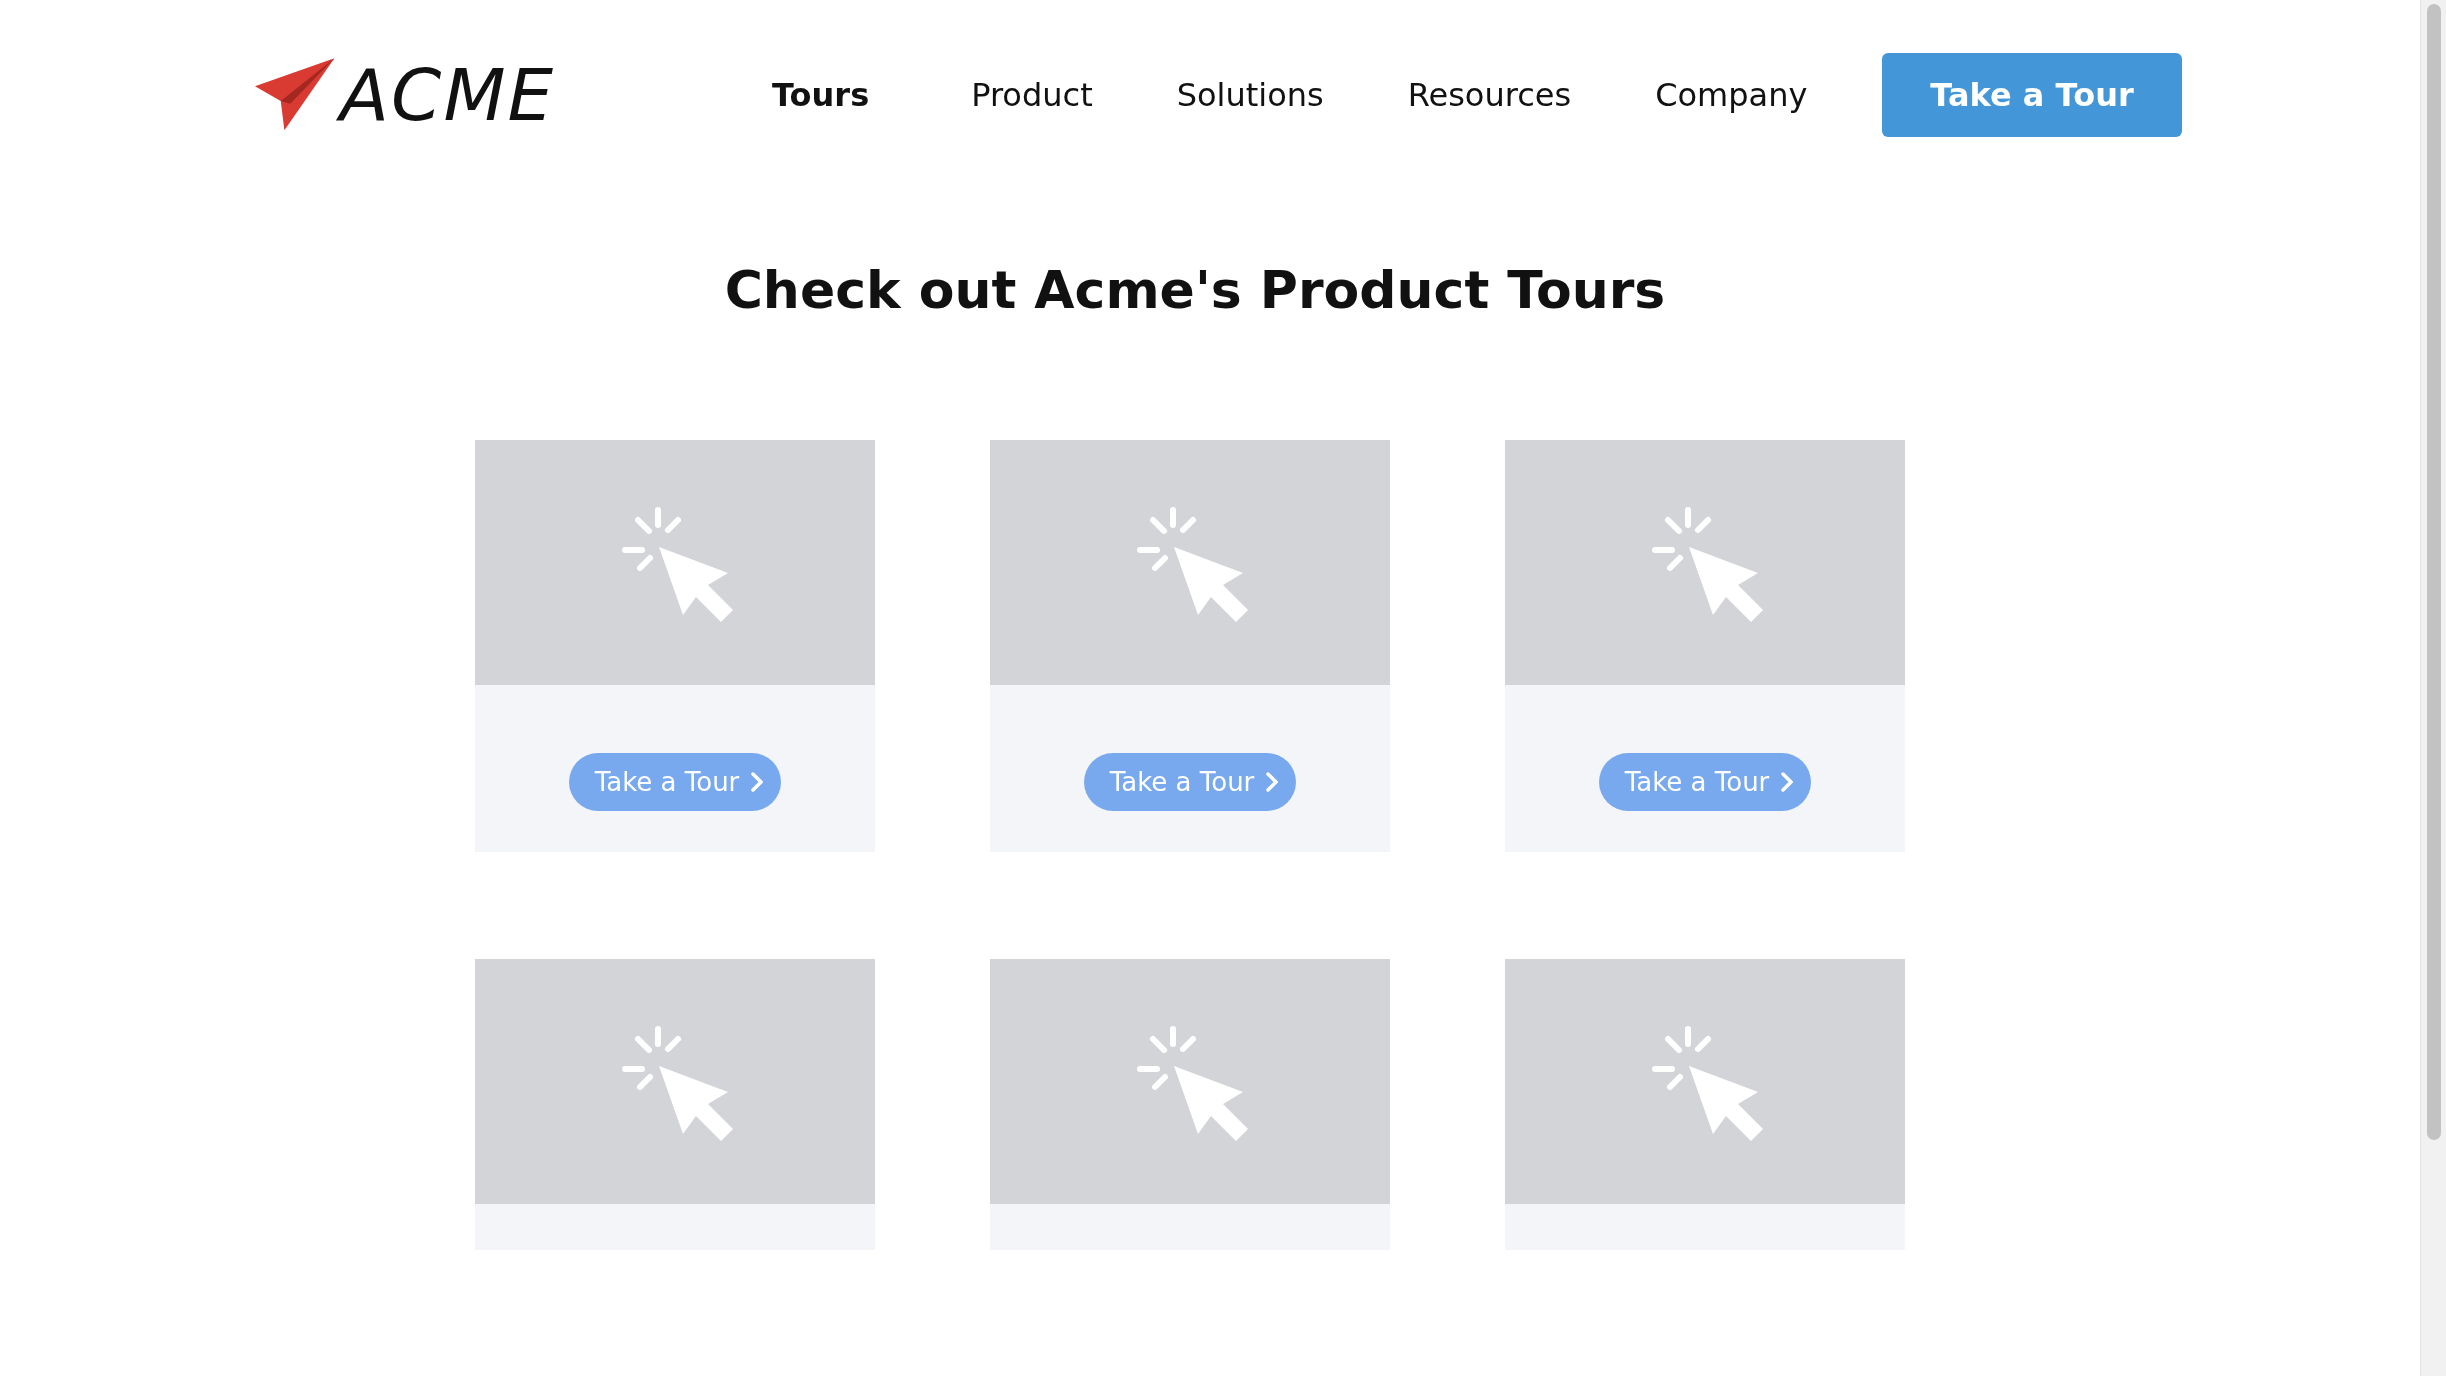 The width and height of the screenshot is (2446, 1376). Describe the element at coordinates (1032, 95) in the screenshot. I see `nav-link: Product` at that location.